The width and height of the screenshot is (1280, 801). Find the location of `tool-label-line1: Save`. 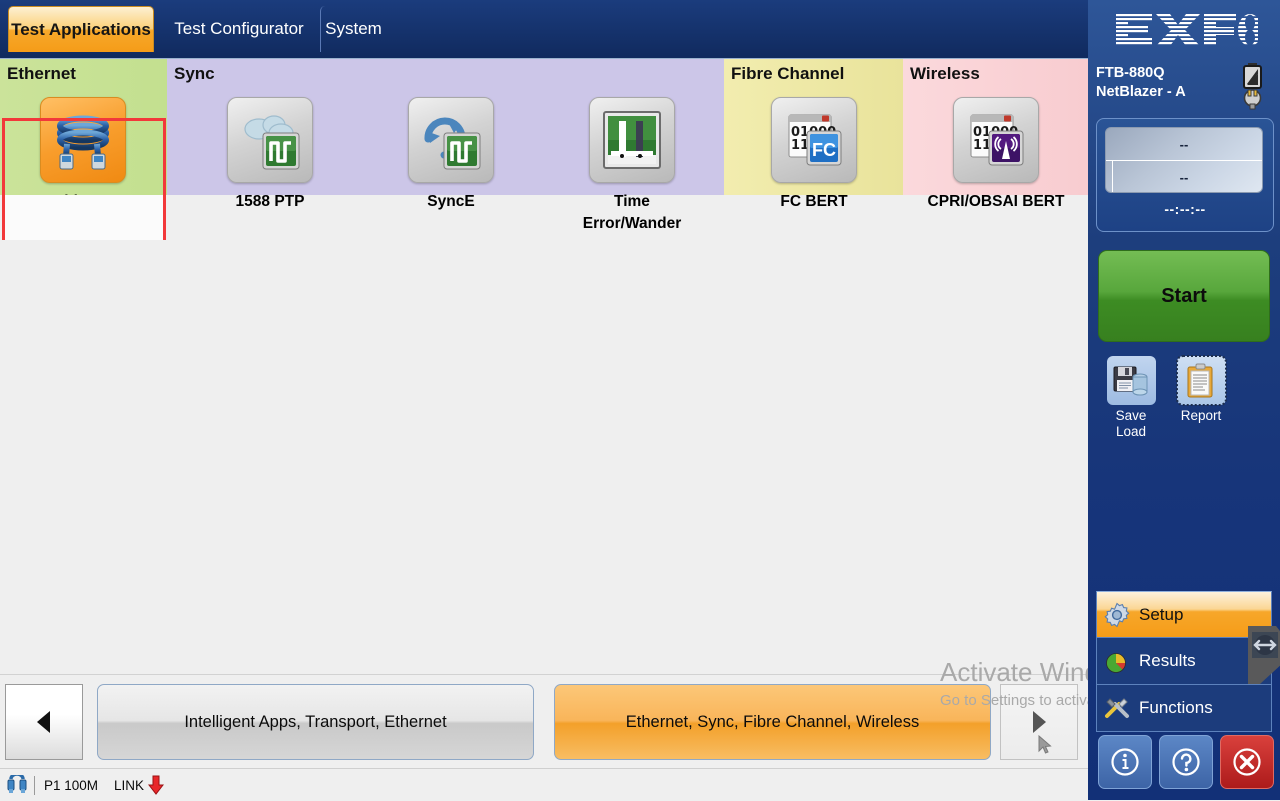

tool-label-line1: Save is located at coordinates (1131, 415).